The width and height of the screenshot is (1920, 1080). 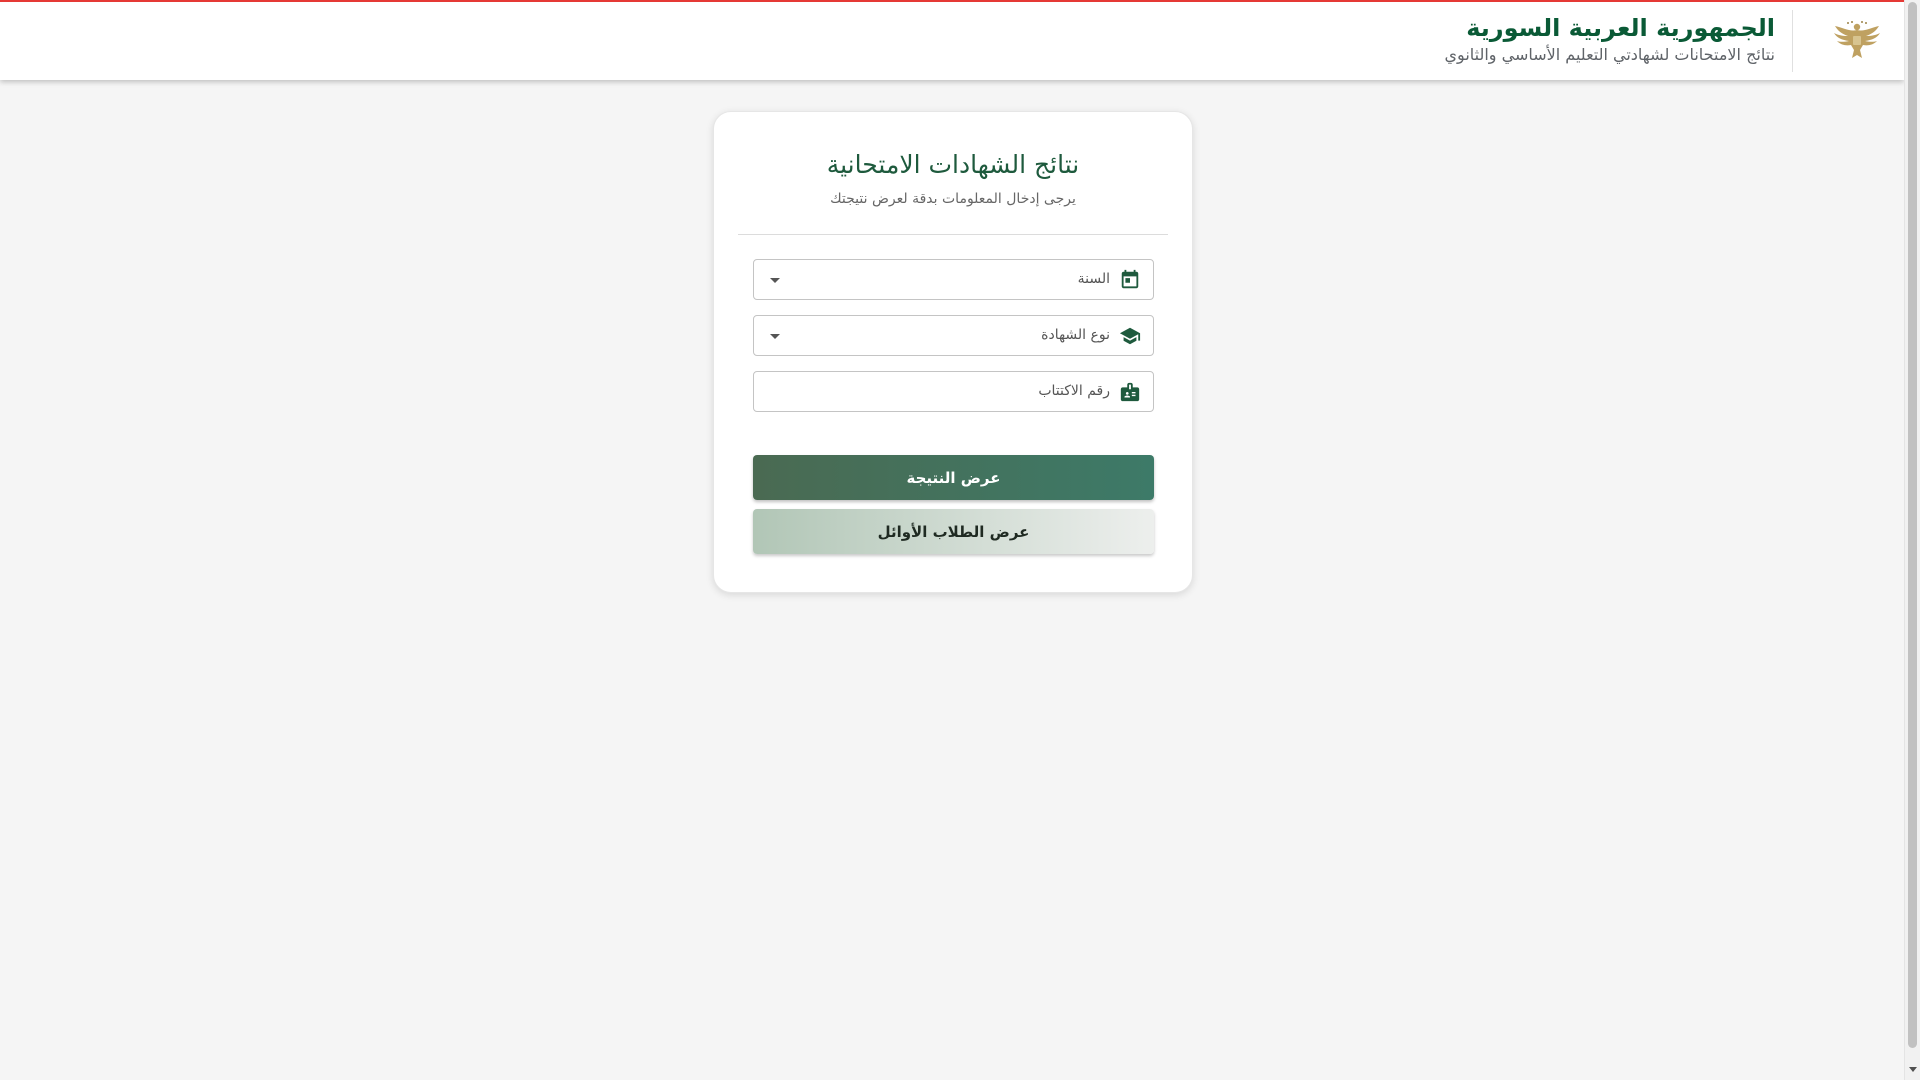 I want to click on scrollbar-thumb, so click(x=1912, y=525).